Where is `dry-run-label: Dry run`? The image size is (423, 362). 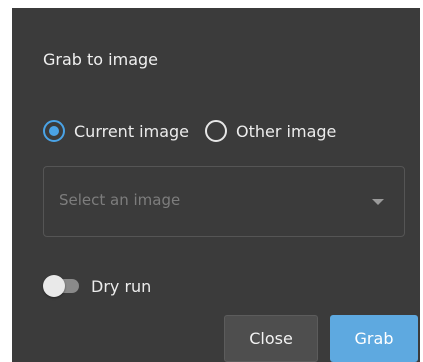 dry-run-label: Dry run is located at coordinates (121, 286).